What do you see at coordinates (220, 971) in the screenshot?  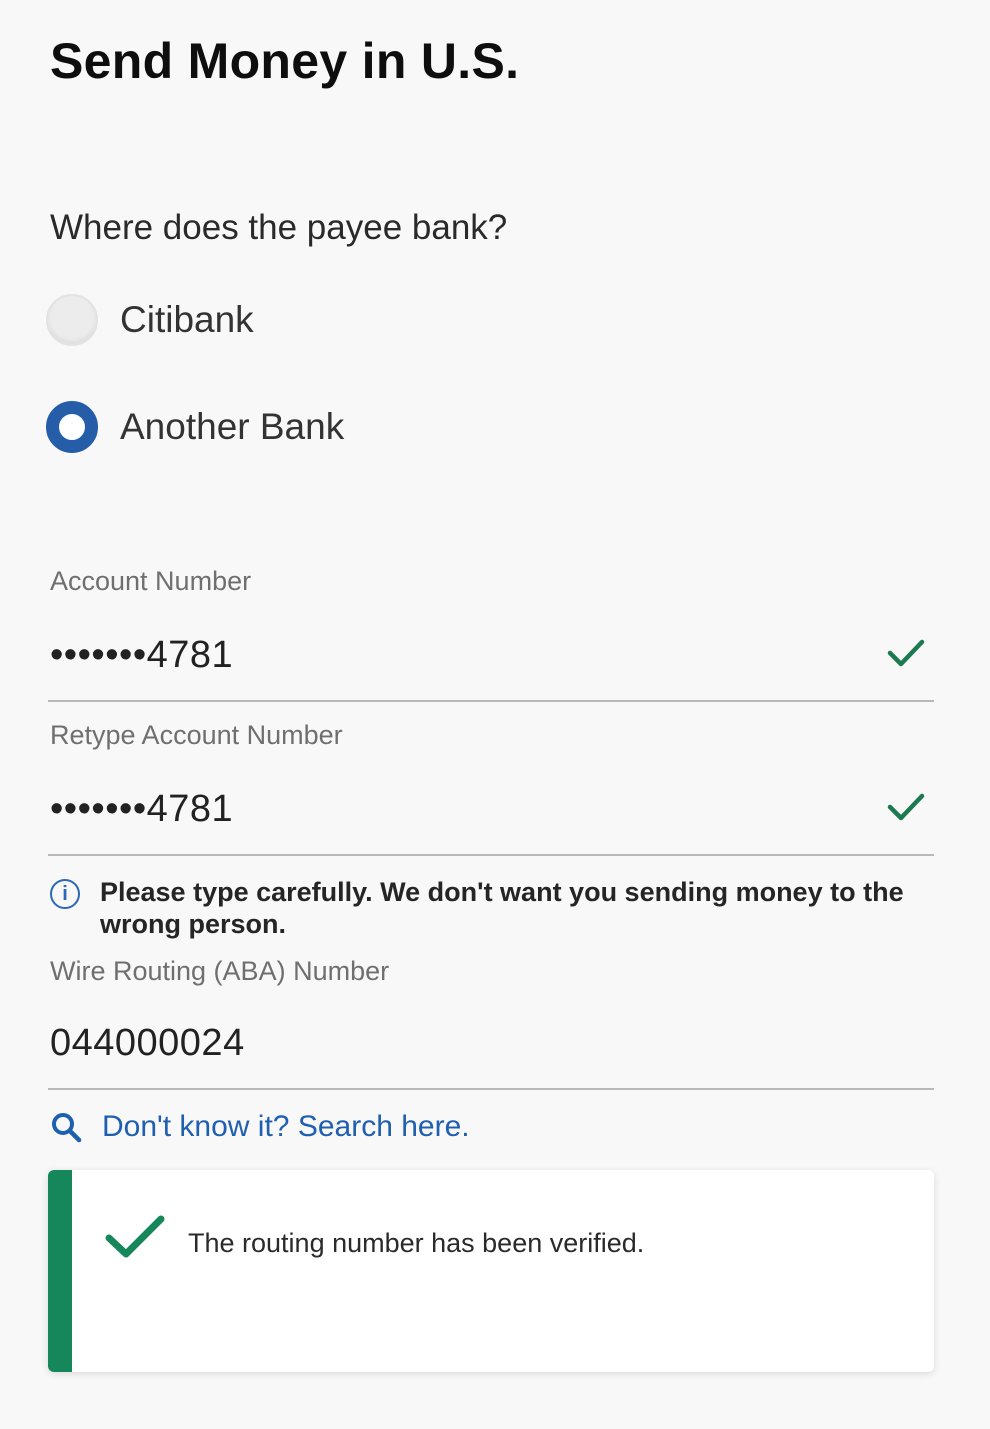 I see `routing-number-label: Wire Routing (ABA) Number` at bounding box center [220, 971].